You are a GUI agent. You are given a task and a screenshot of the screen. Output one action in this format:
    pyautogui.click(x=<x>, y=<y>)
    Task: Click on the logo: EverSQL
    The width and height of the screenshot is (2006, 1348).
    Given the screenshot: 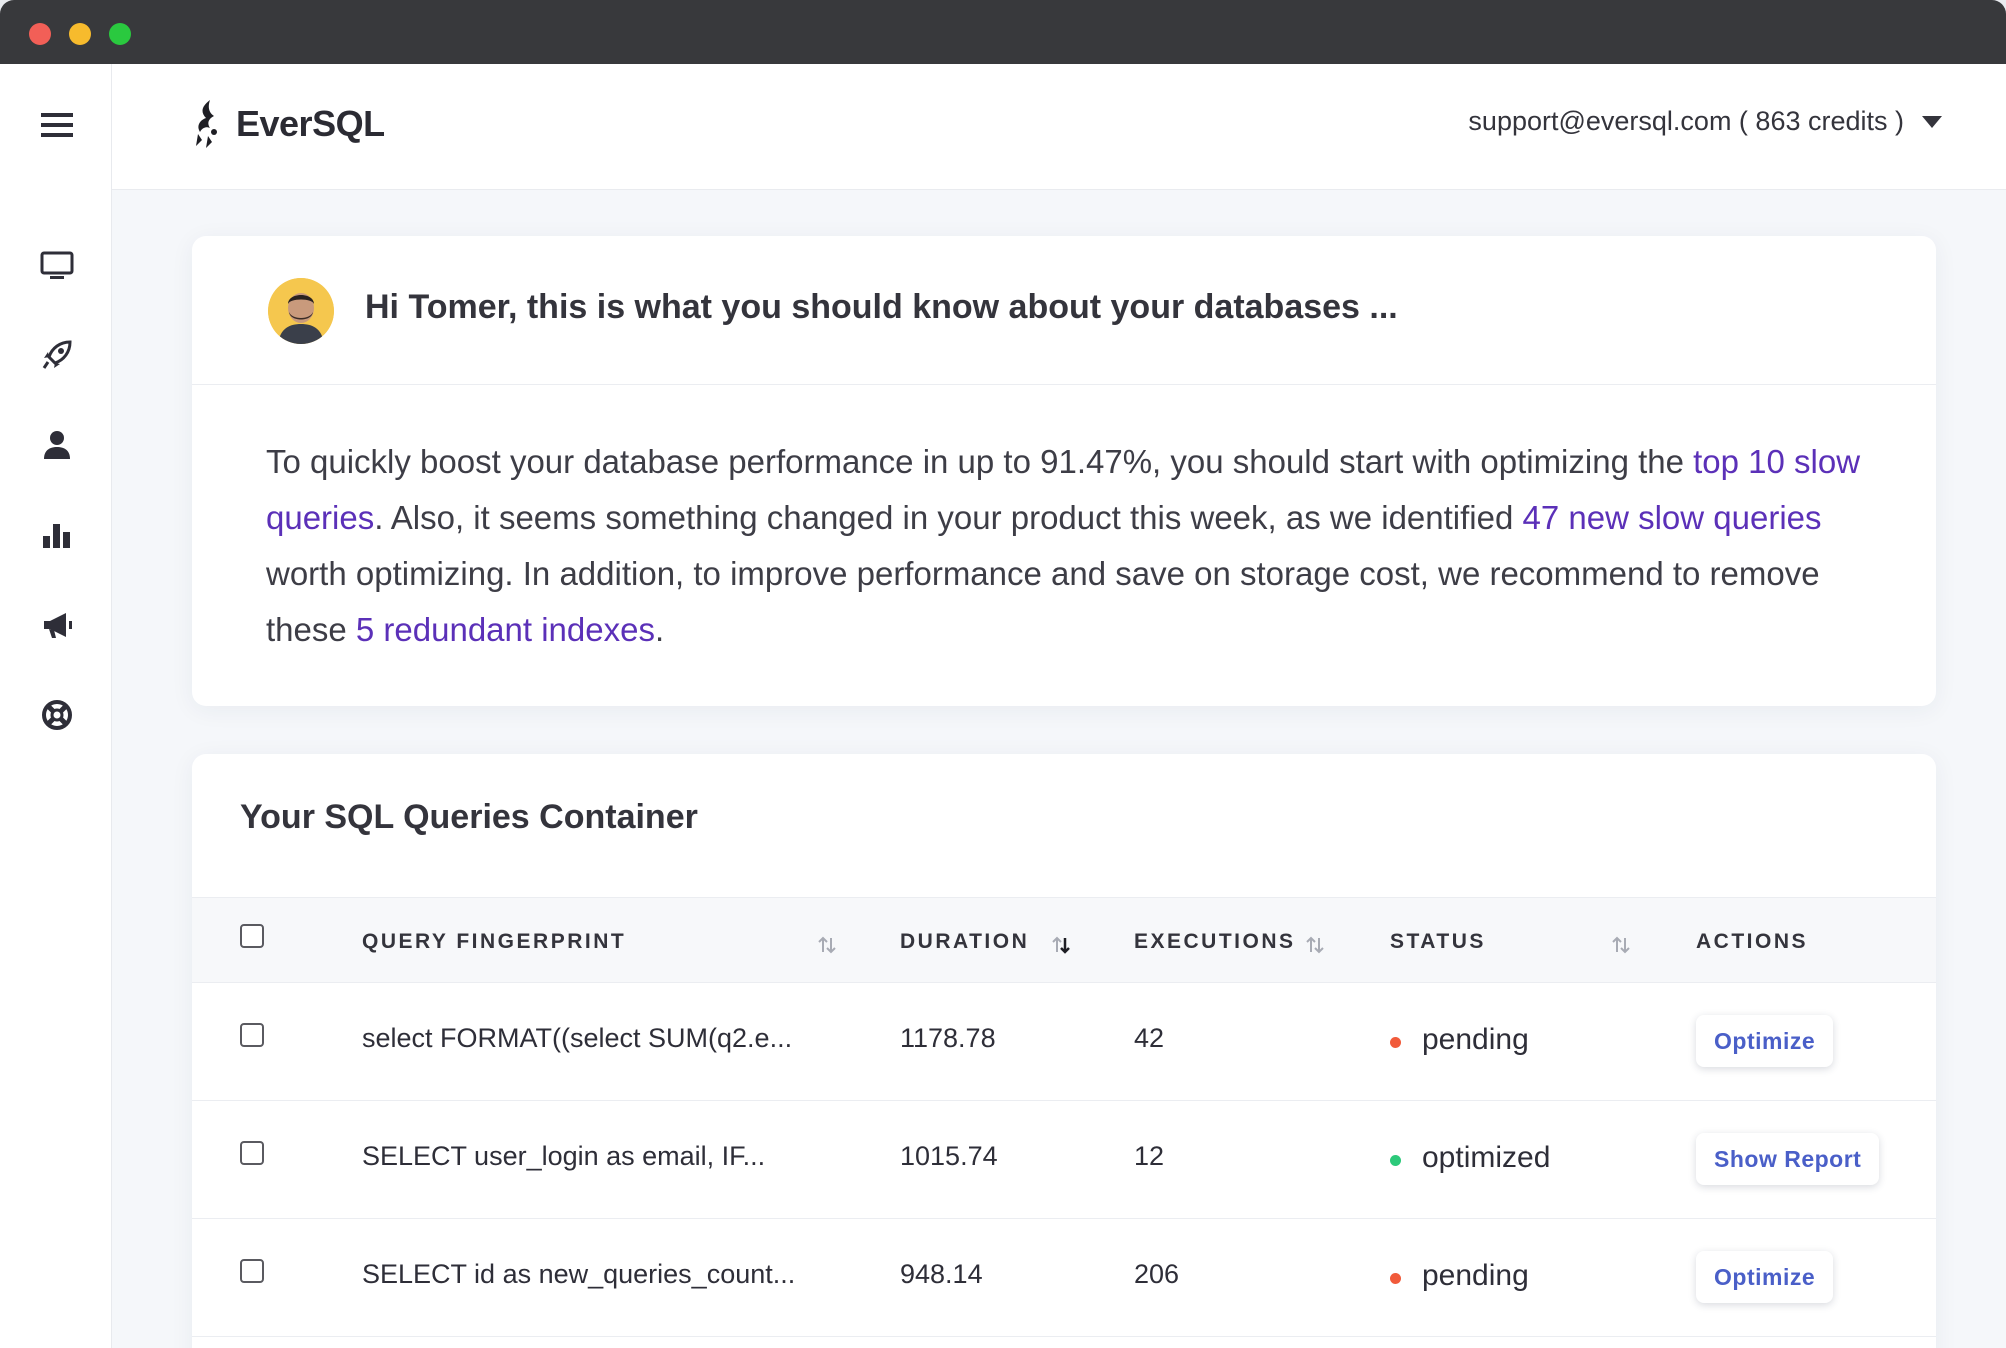 What is the action you would take?
    pyautogui.click(x=287, y=124)
    